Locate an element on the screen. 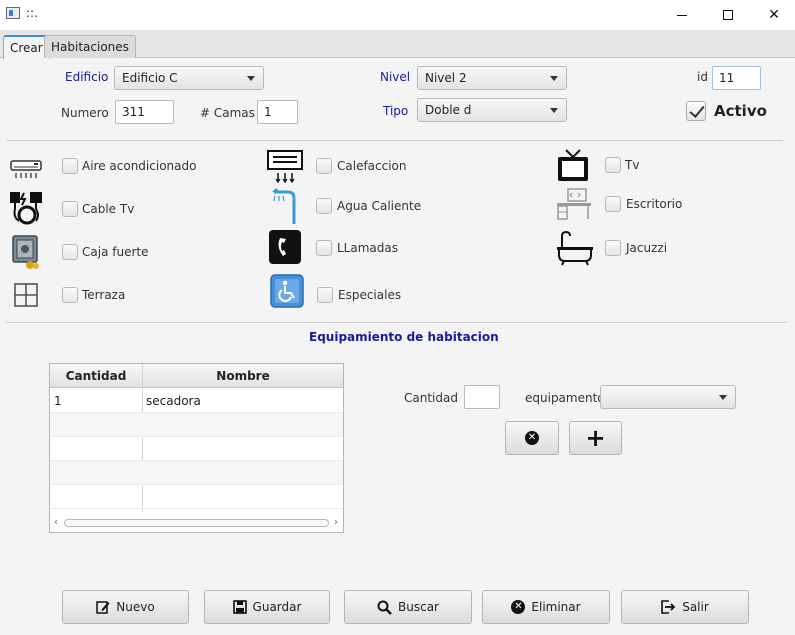 This screenshot has width=795, height=635. add-equipment-button: + is located at coordinates (595, 438).